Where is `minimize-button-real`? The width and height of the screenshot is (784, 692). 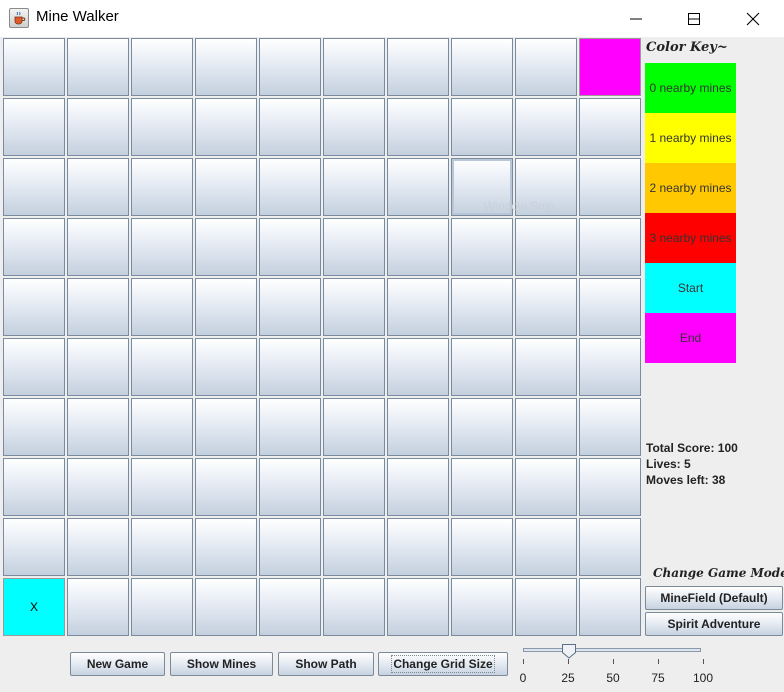 minimize-button-real is located at coordinates (636, 18).